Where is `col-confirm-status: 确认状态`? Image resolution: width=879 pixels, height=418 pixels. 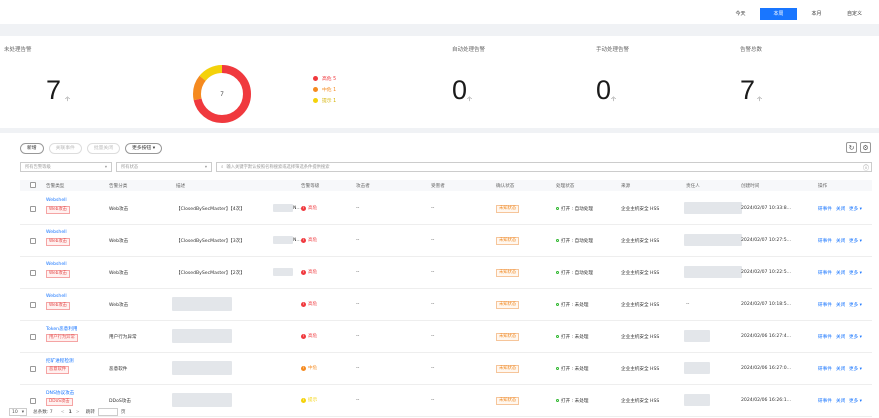 col-confirm-status: 确认状态 is located at coordinates (505, 186).